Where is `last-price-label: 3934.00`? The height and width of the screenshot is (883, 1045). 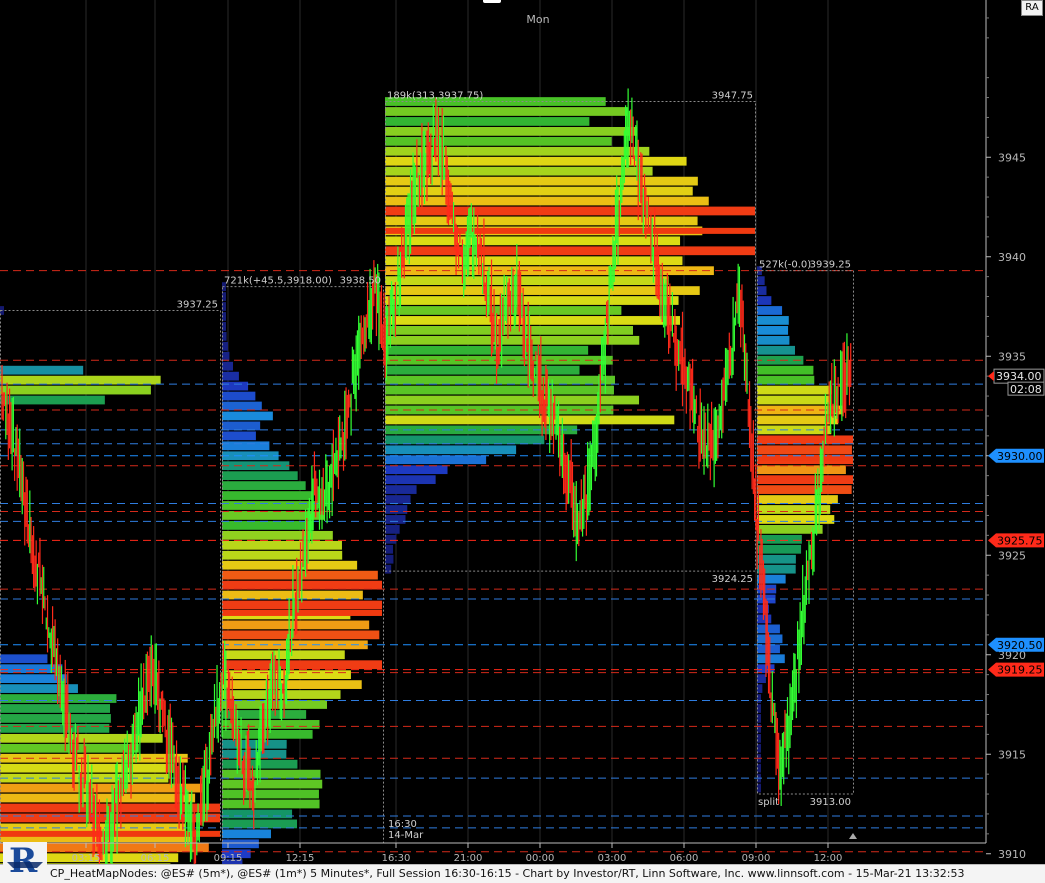
last-price-label: 3934.00 is located at coordinates (1019, 376).